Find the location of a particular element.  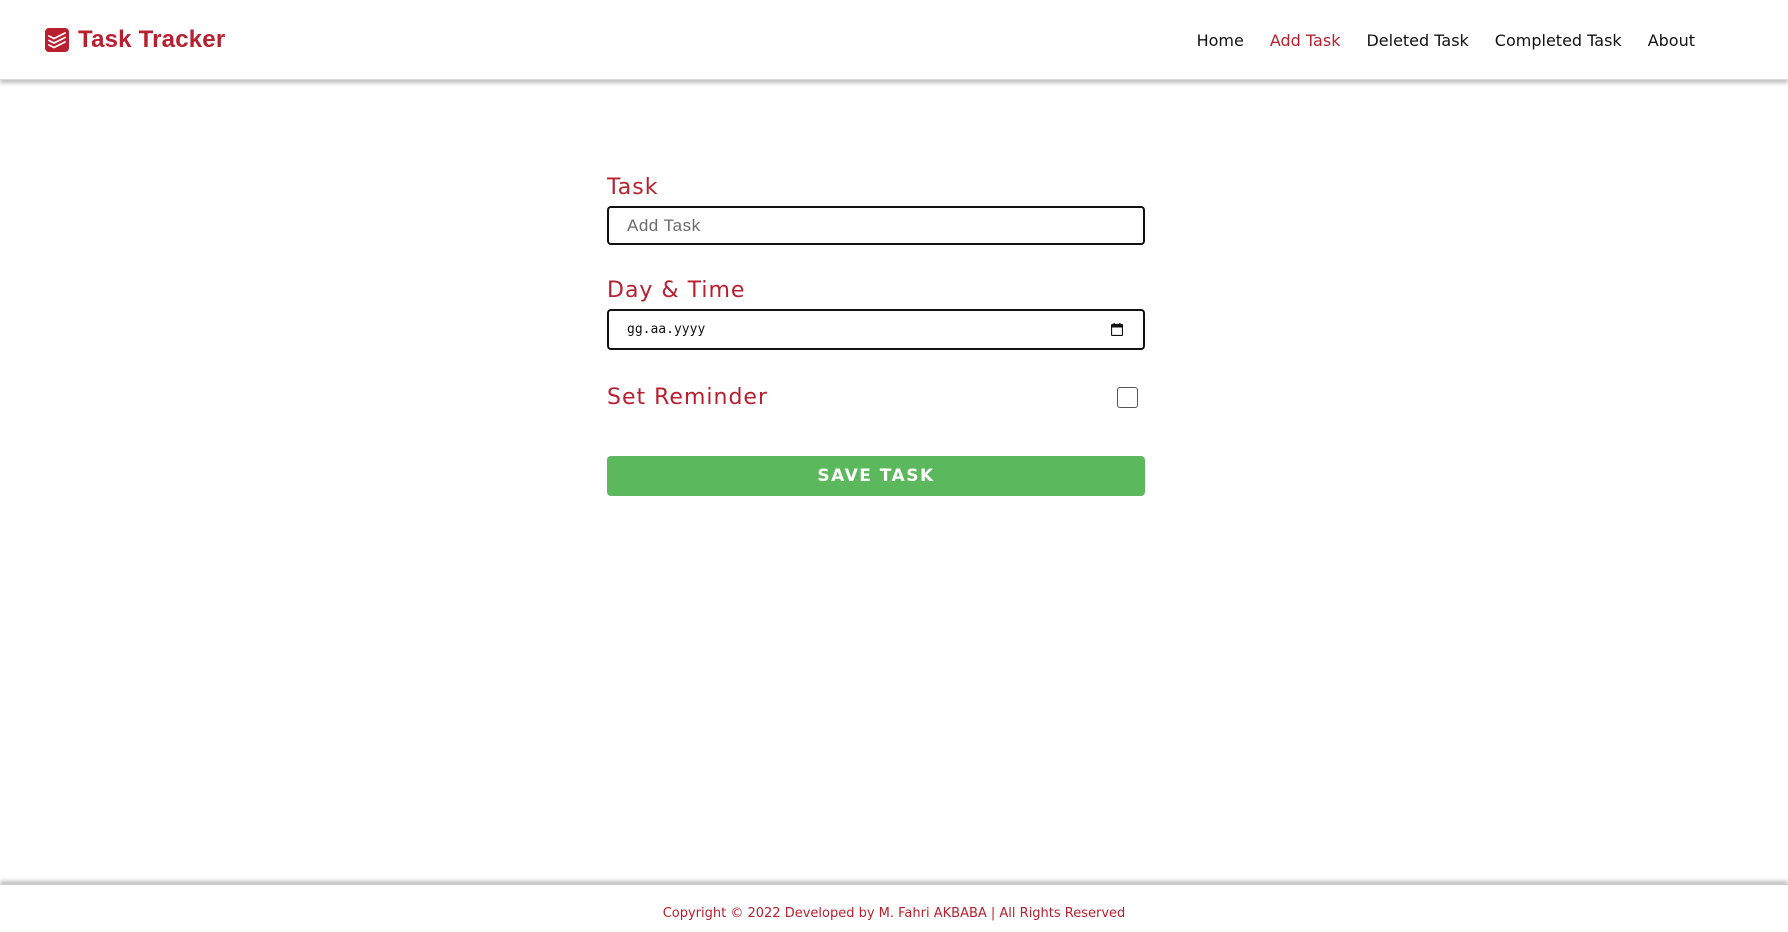

datetime-field-group: Day & Time gg.aa.yyyy is located at coordinates (876, 314).